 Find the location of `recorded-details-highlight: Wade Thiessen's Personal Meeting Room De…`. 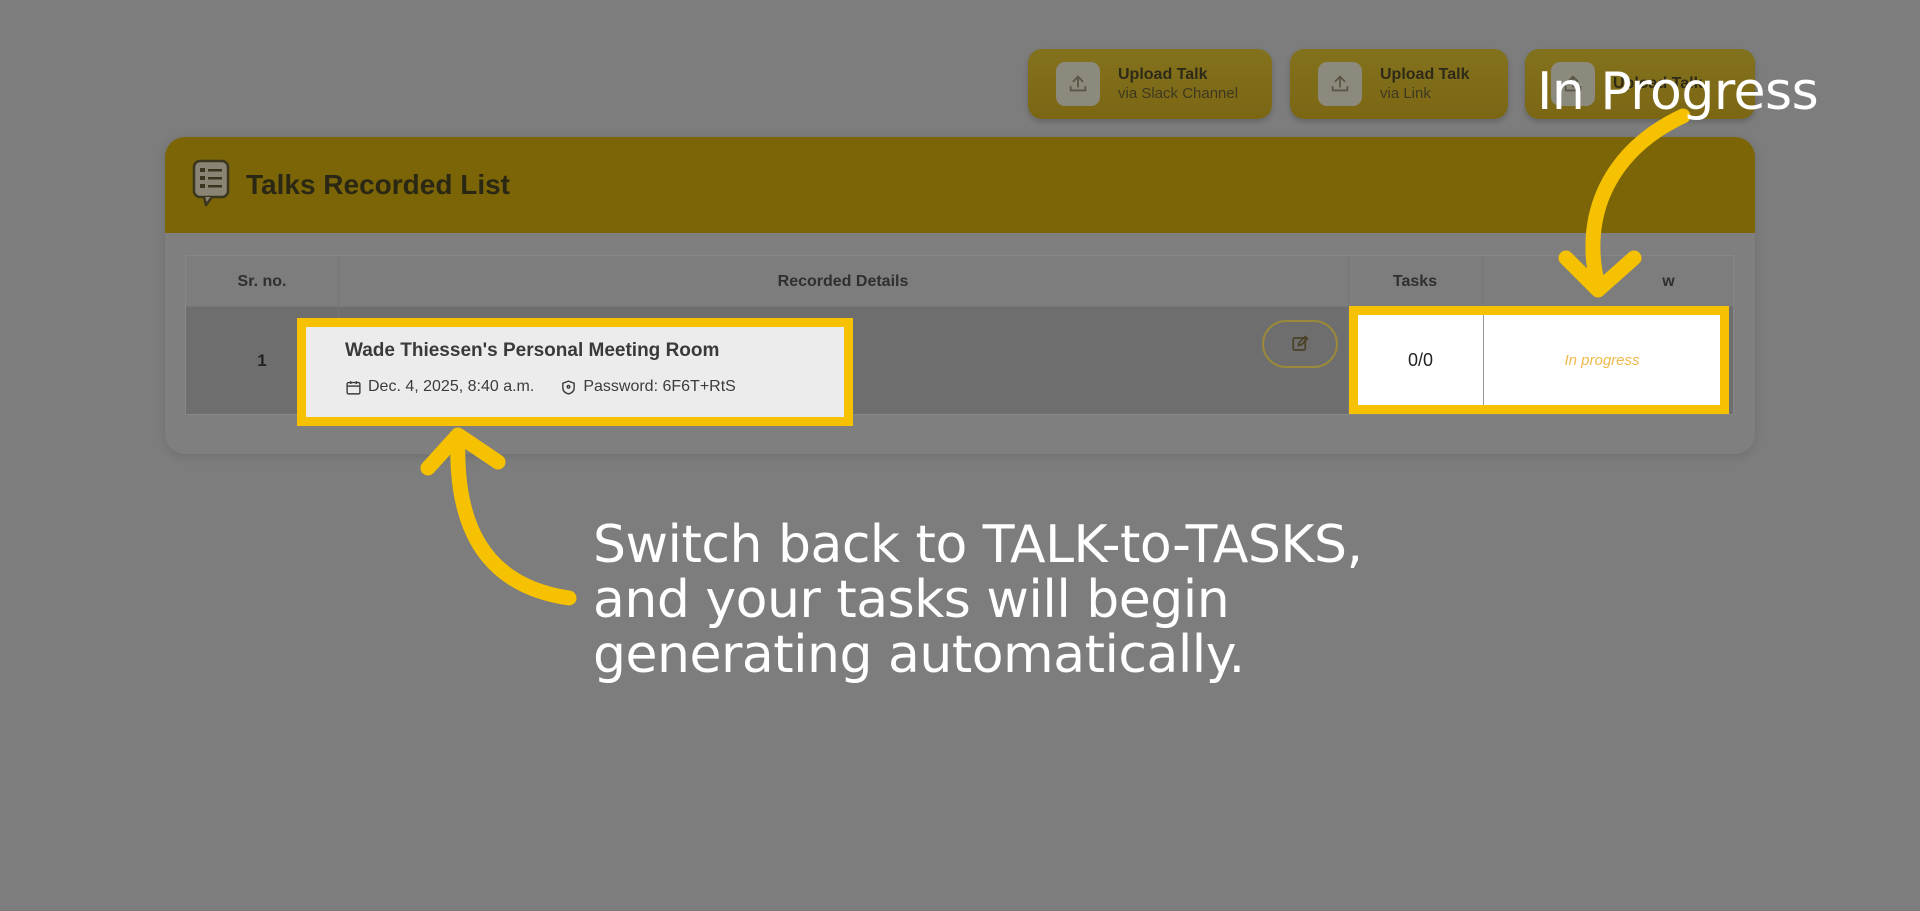

recorded-details-highlight: Wade Thiessen's Personal Meeting Room De… is located at coordinates (575, 372).